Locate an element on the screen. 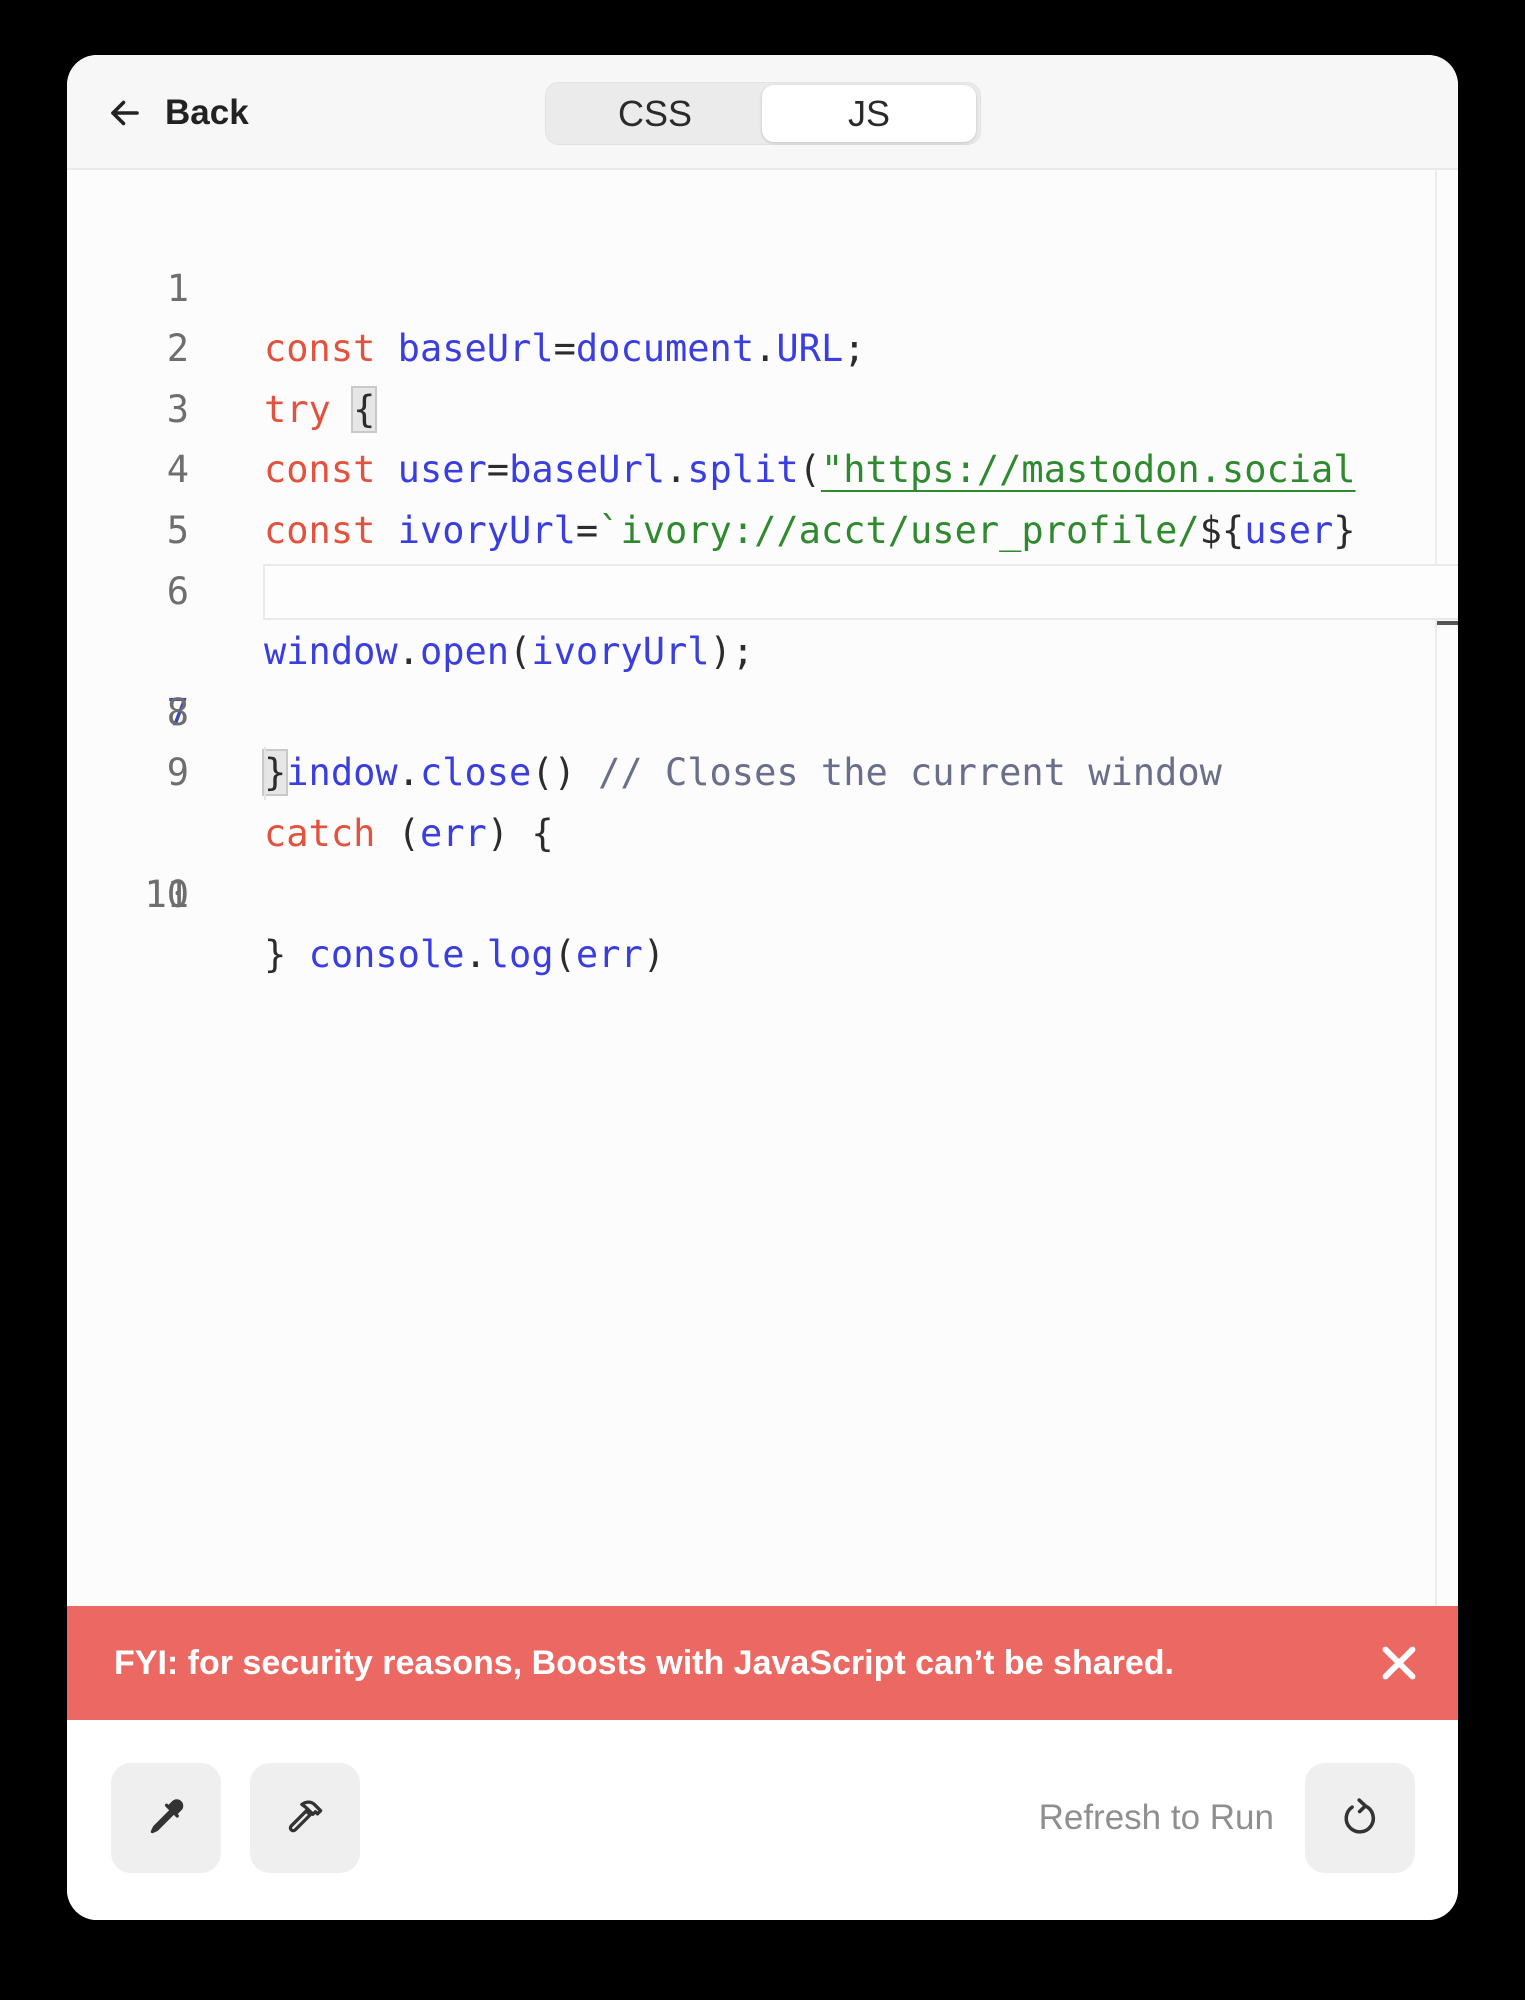 Image resolution: width=1525 pixels, height=2000 pixels. language-segmented-control: CSS JS is located at coordinates (763, 113).